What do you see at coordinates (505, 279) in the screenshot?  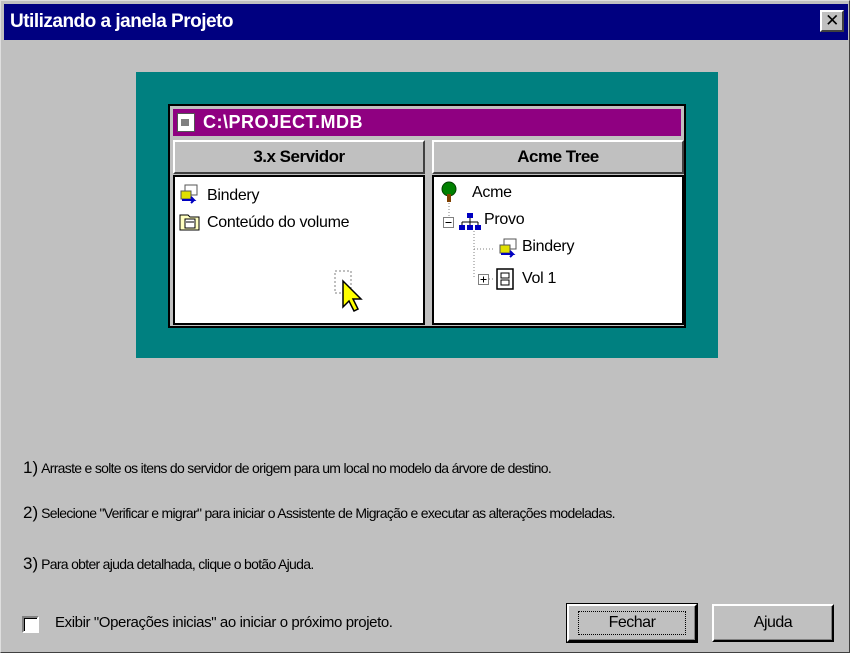 I see `volume-icon` at bounding box center [505, 279].